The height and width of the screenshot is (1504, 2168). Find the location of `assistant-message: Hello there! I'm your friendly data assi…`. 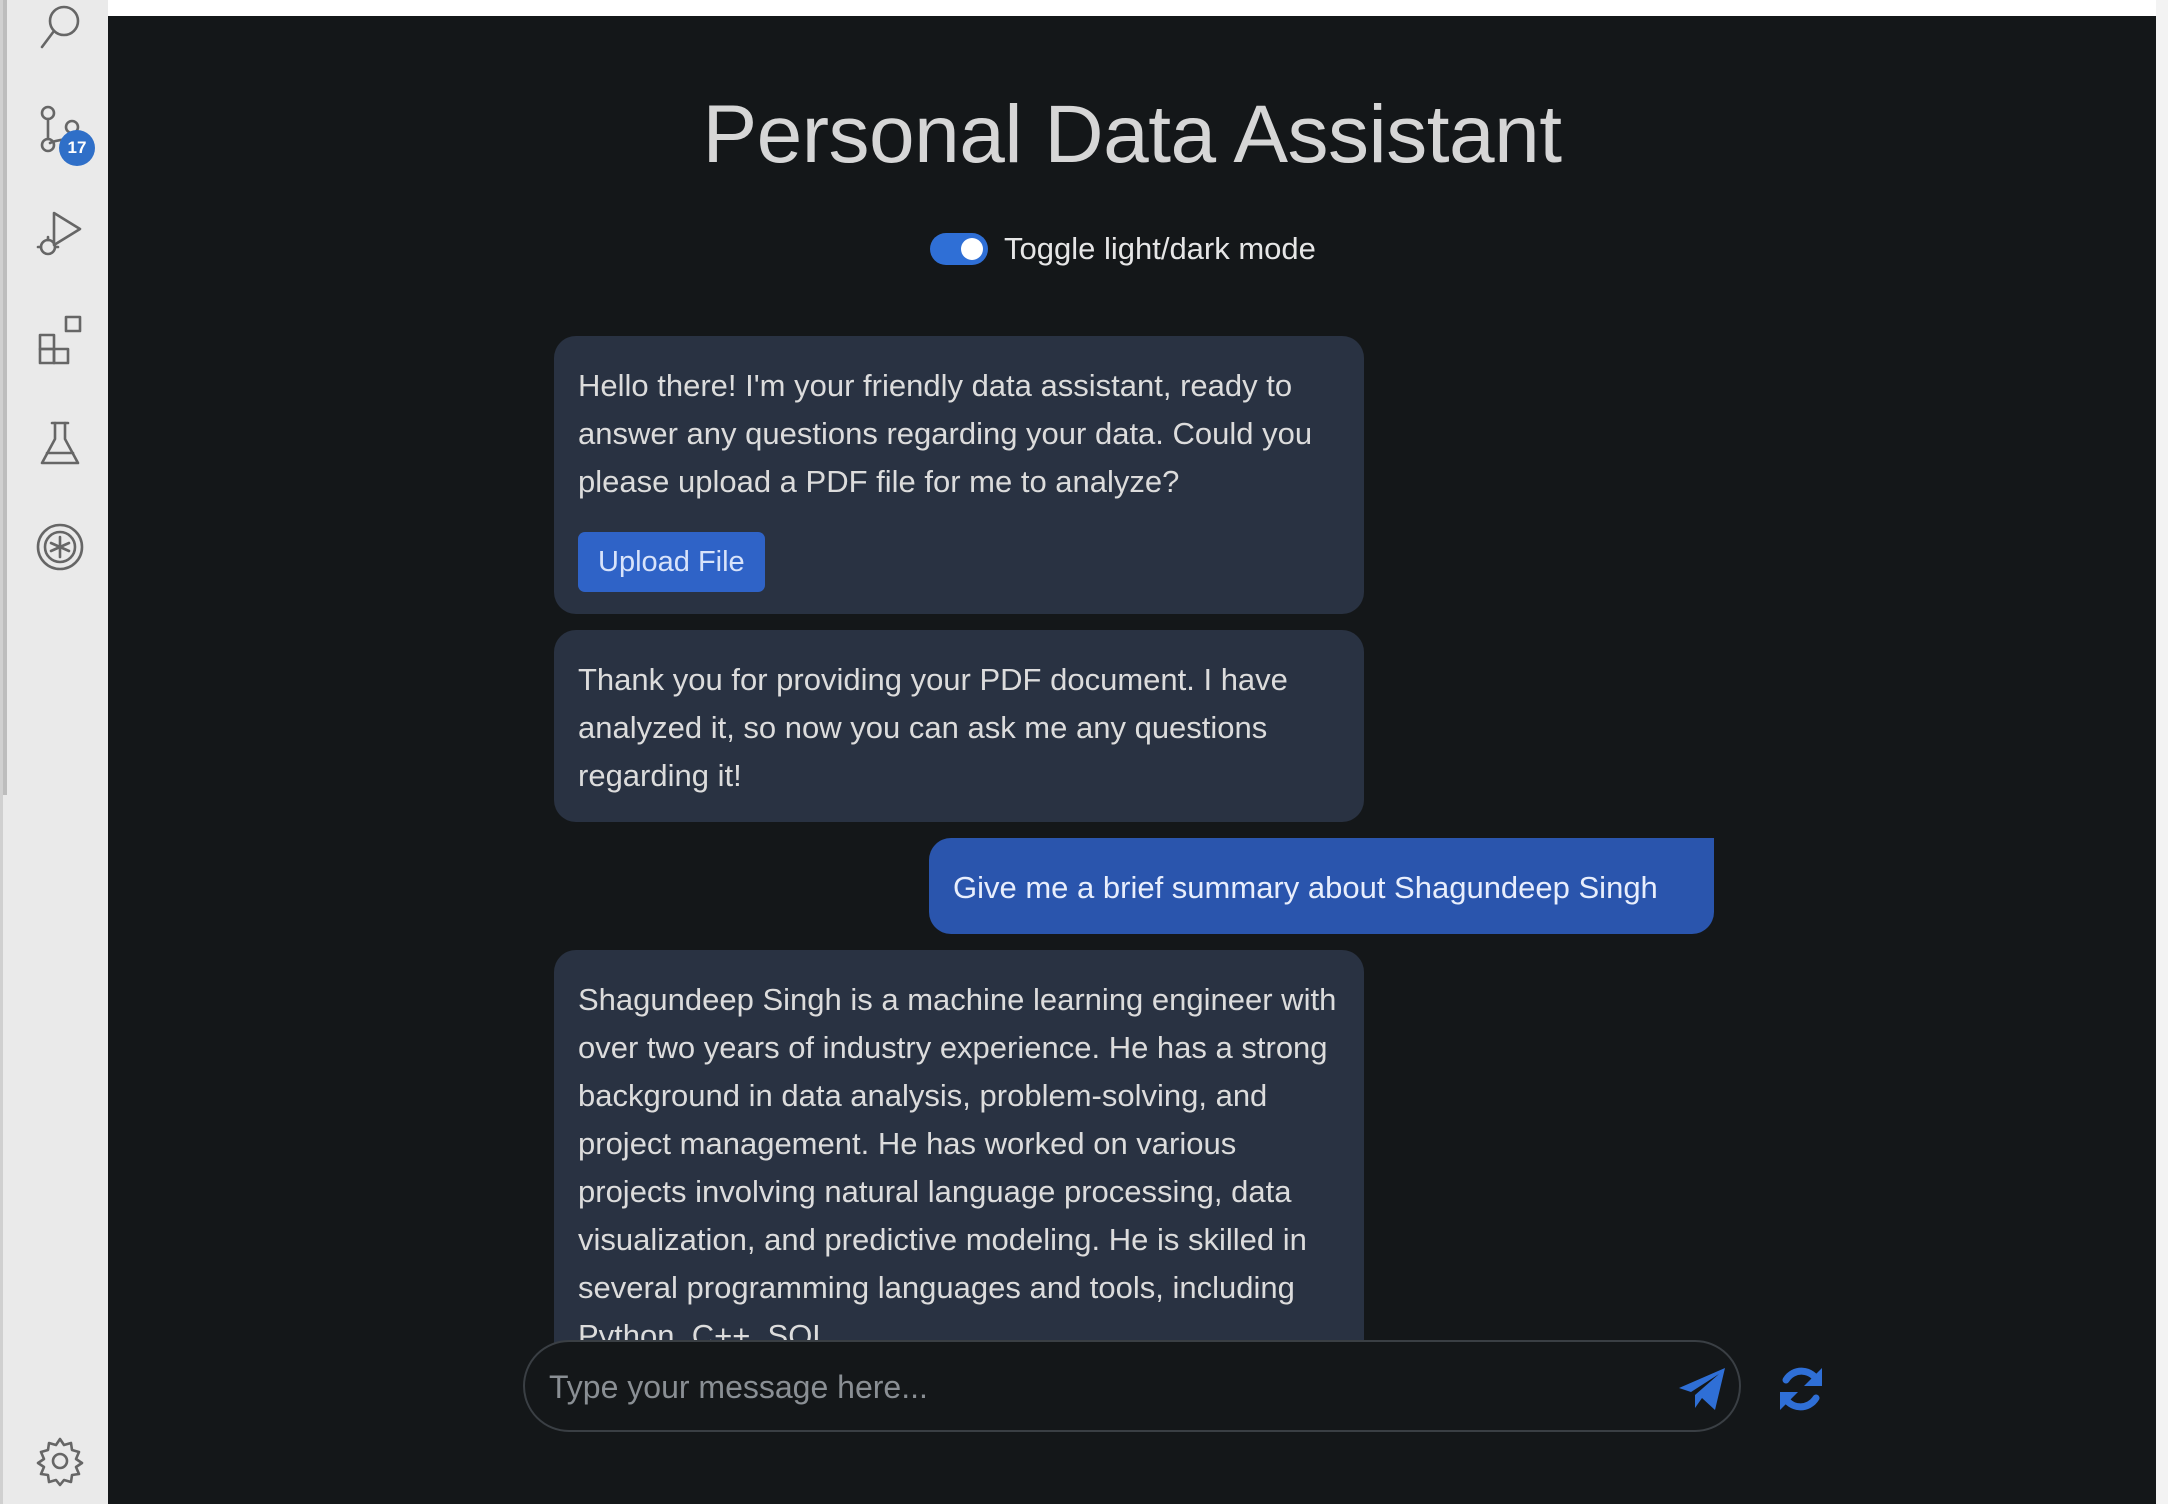

assistant-message: Hello there! I'm your friendly data assi… is located at coordinates (959, 475).